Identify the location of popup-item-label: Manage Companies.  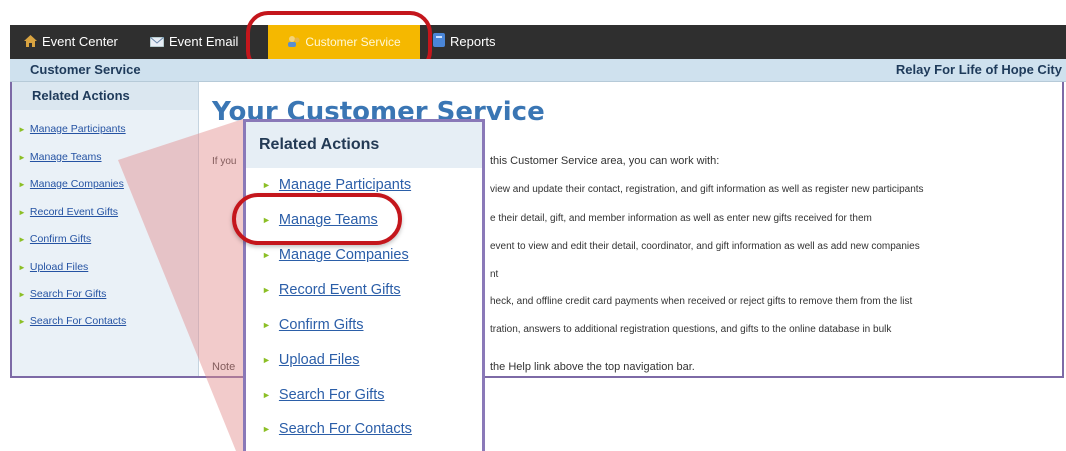
(343, 255).